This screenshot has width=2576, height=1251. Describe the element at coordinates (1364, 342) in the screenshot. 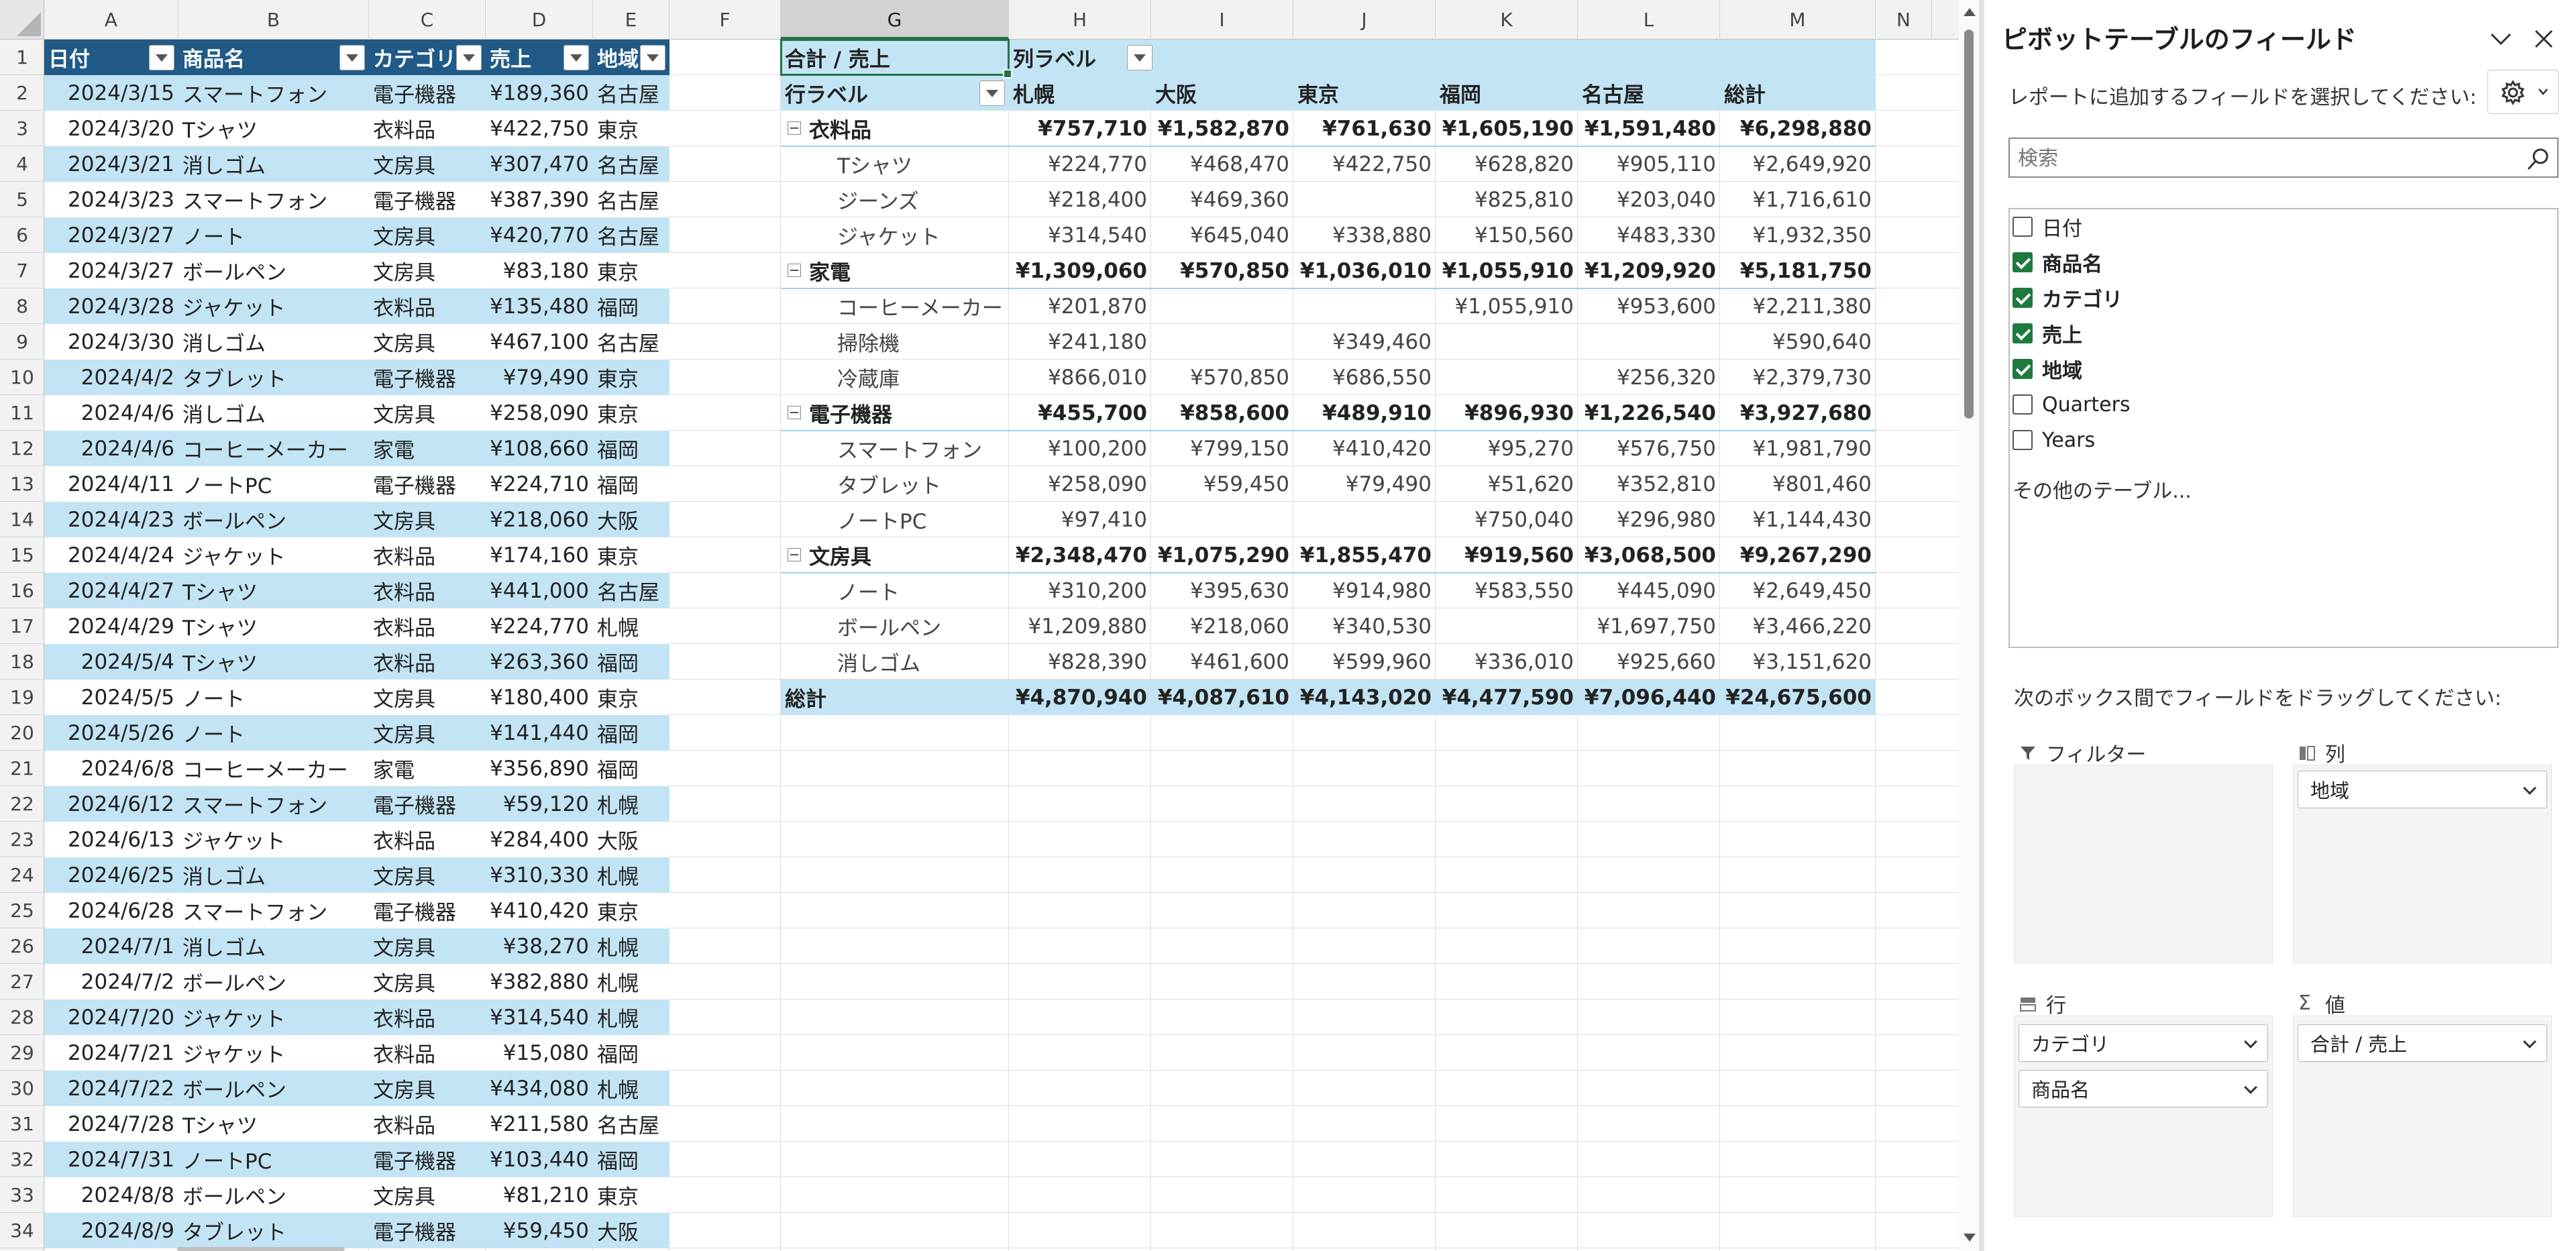

I see `pivot-item-value: ¥349,460` at that location.